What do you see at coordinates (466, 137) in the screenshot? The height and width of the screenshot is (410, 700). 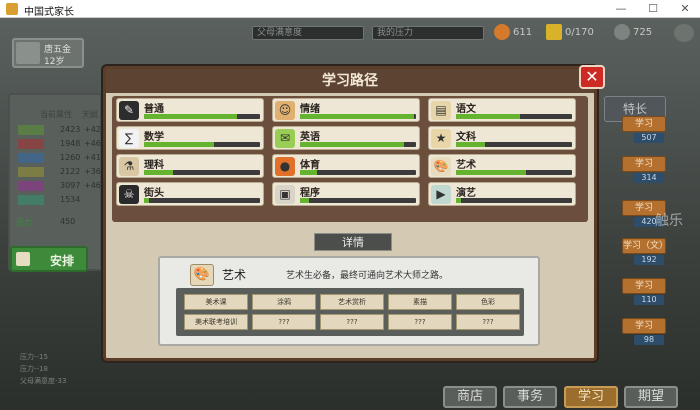 I see `subject-label: 文科` at bounding box center [466, 137].